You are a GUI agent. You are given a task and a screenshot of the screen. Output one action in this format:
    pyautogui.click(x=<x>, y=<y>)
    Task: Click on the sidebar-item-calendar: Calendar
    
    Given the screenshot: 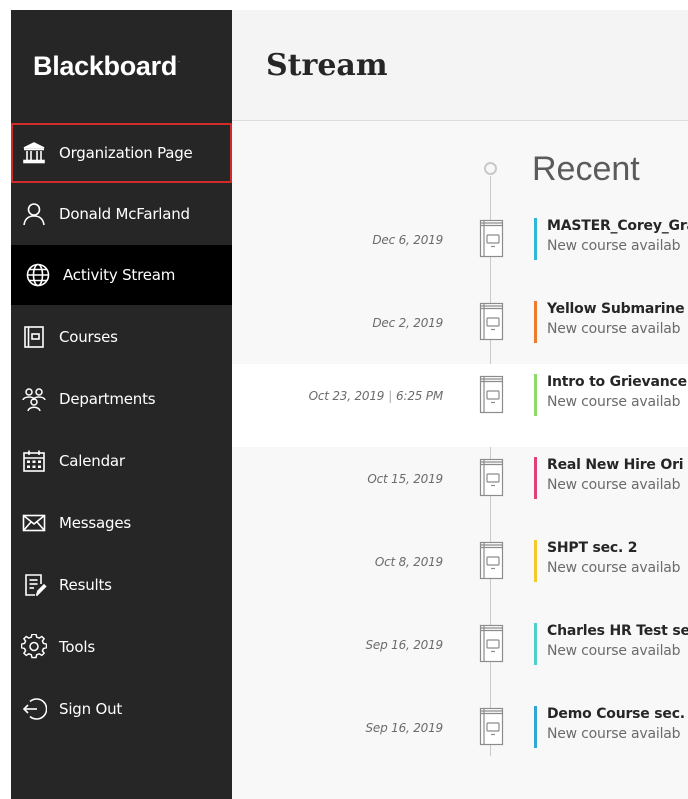 What is the action you would take?
    pyautogui.click(x=121, y=461)
    